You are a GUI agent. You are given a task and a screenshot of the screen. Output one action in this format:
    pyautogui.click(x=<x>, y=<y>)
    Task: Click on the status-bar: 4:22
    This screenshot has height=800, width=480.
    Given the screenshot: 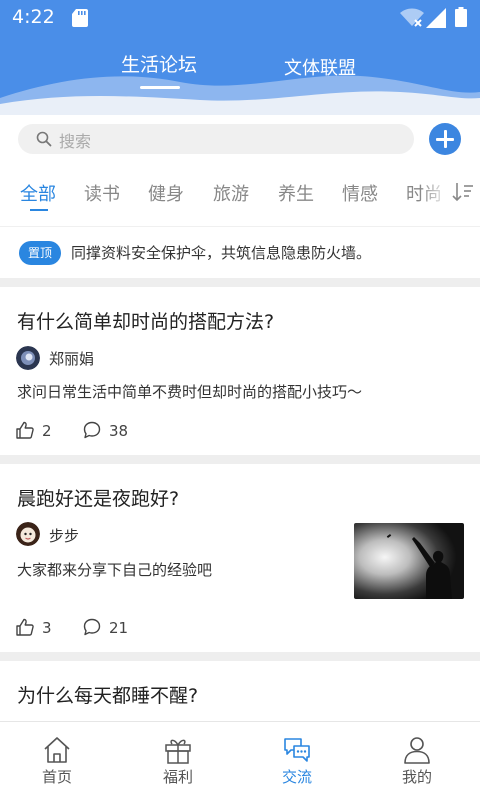 What is the action you would take?
    pyautogui.click(x=240, y=18)
    